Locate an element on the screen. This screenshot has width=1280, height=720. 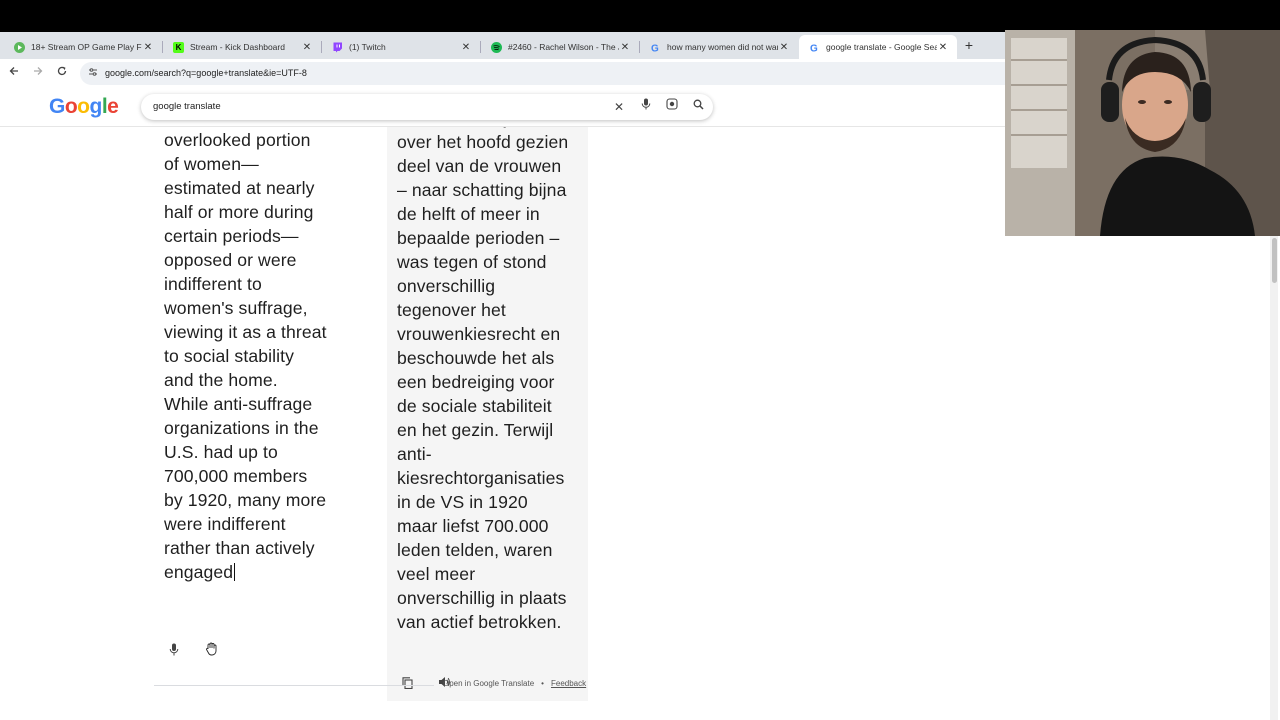
source-line: rather than actively is located at coordinates (239, 548).